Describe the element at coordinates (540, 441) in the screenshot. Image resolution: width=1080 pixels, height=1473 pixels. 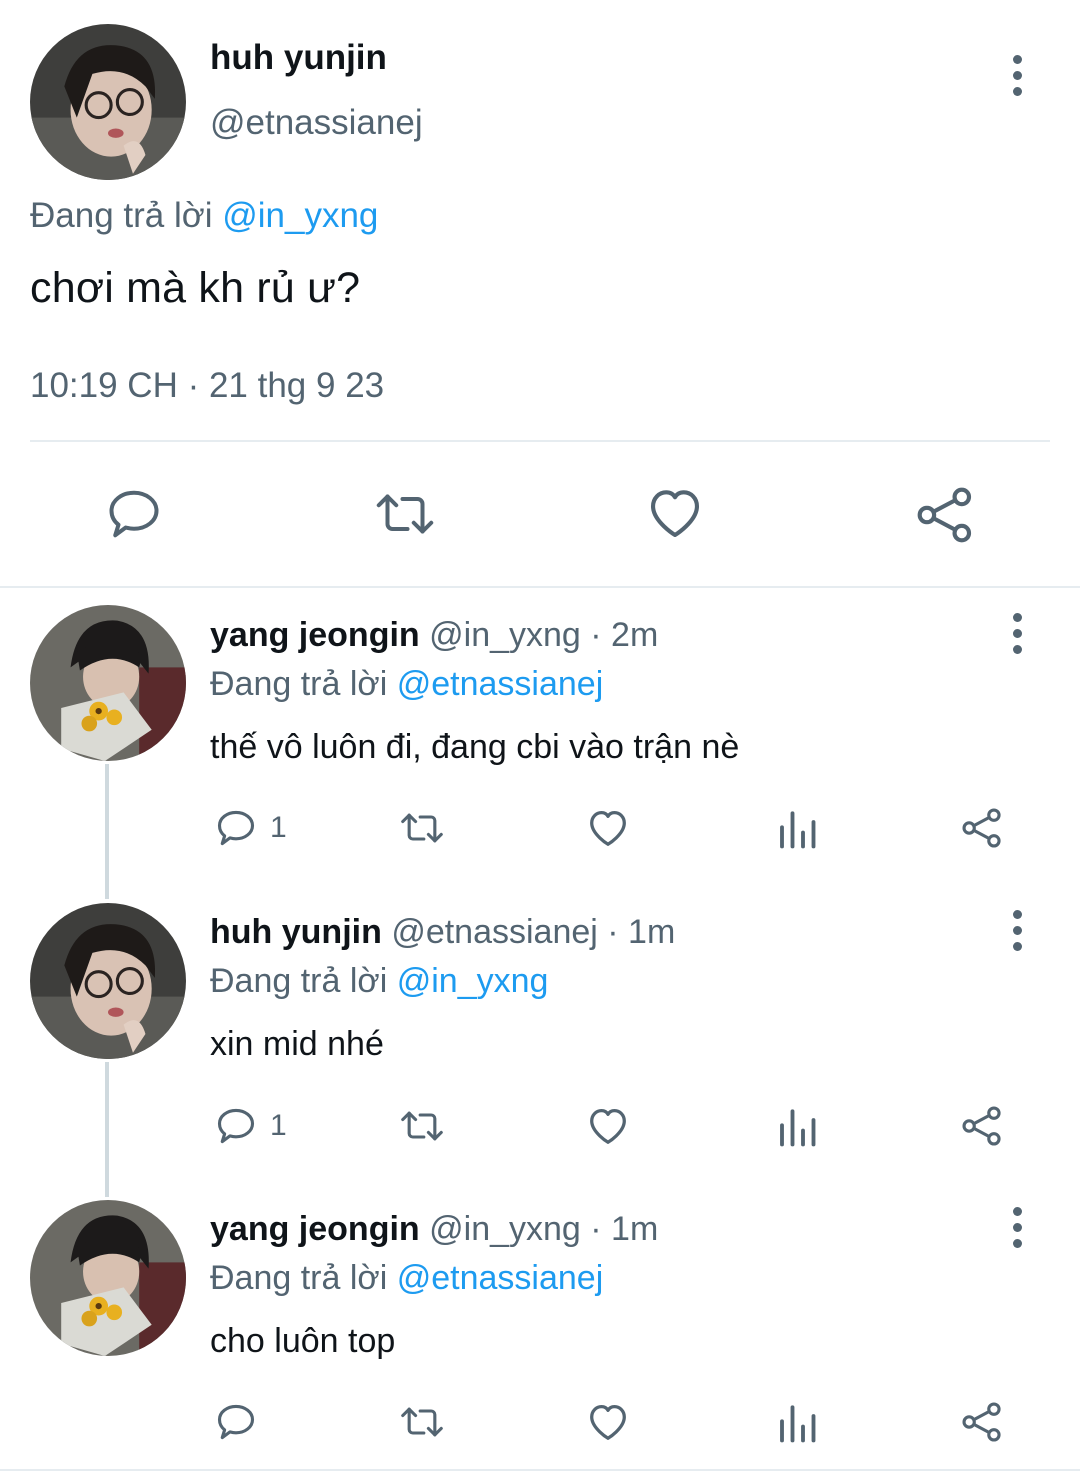
I see `divider` at that location.